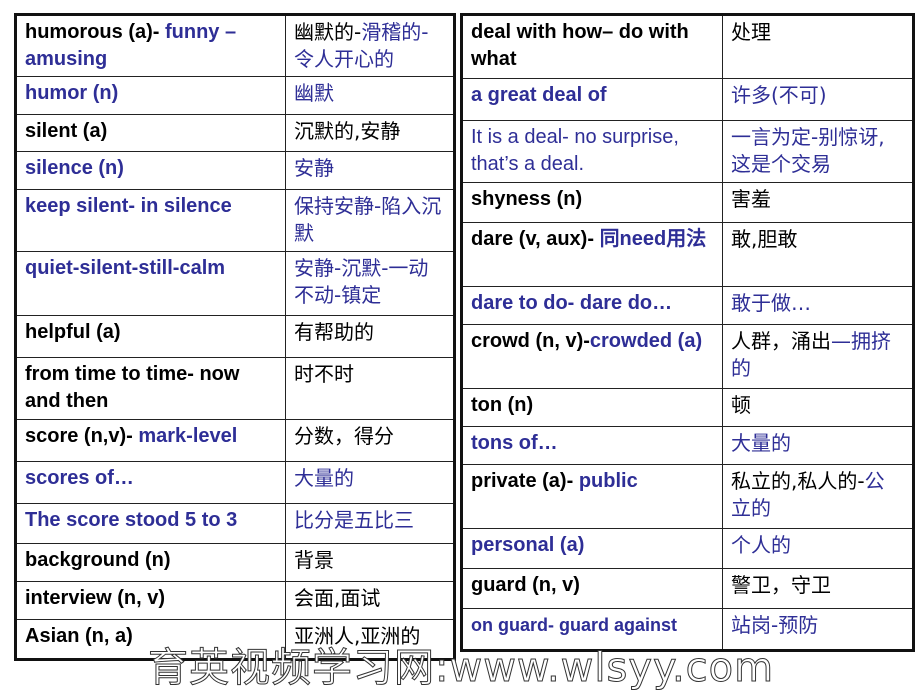  What do you see at coordinates (95, 598) in the screenshot?
I see `term-text: interview (n, v)` at bounding box center [95, 598].